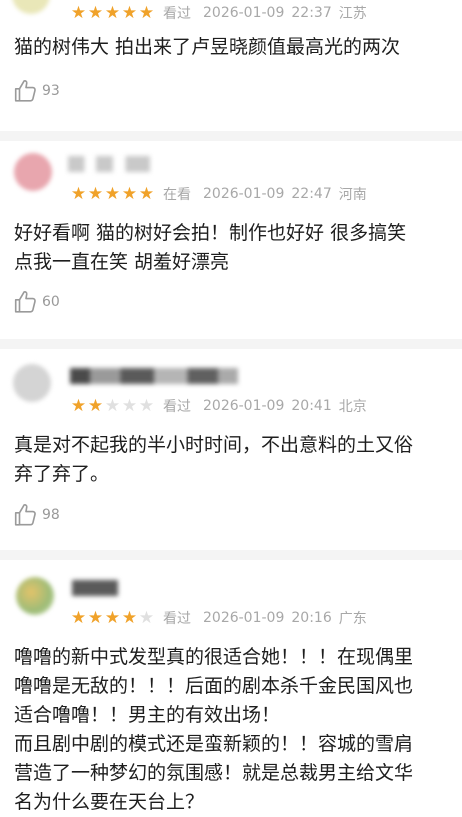 This screenshot has width=462, height=817. Describe the element at coordinates (238, 460) in the screenshot. I see `comment-body: 真是对不起我的半小时时间，不出意料的土又俗 弃了弃了。` at that location.